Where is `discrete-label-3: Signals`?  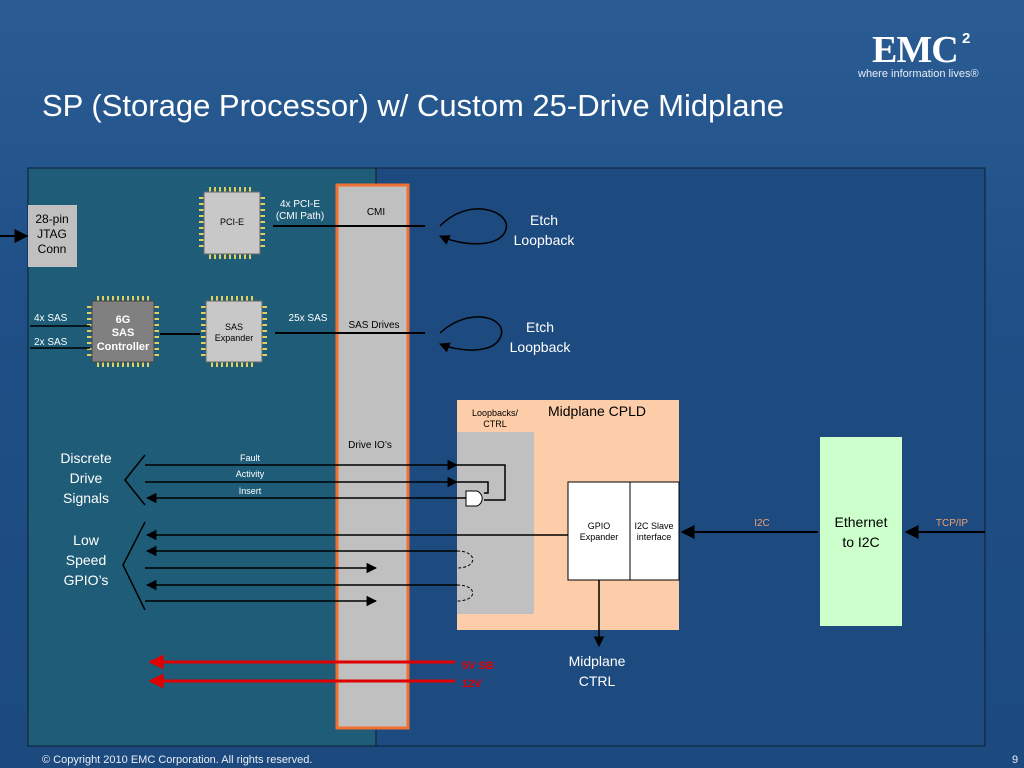
discrete-label-3: Signals is located at coordinates (86, 498).